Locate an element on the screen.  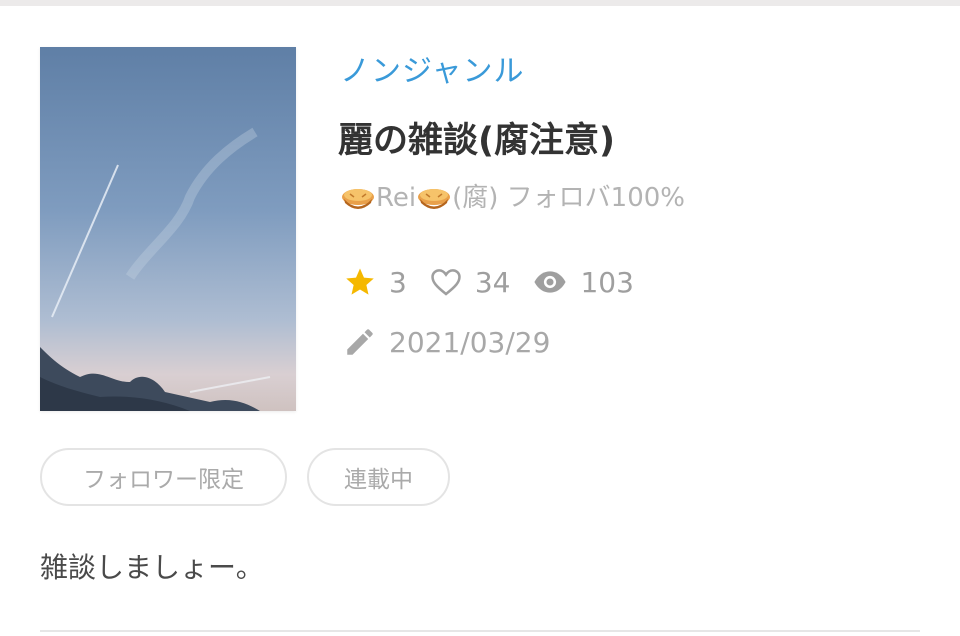
bottom-divider is located at coordinates (480, 631).